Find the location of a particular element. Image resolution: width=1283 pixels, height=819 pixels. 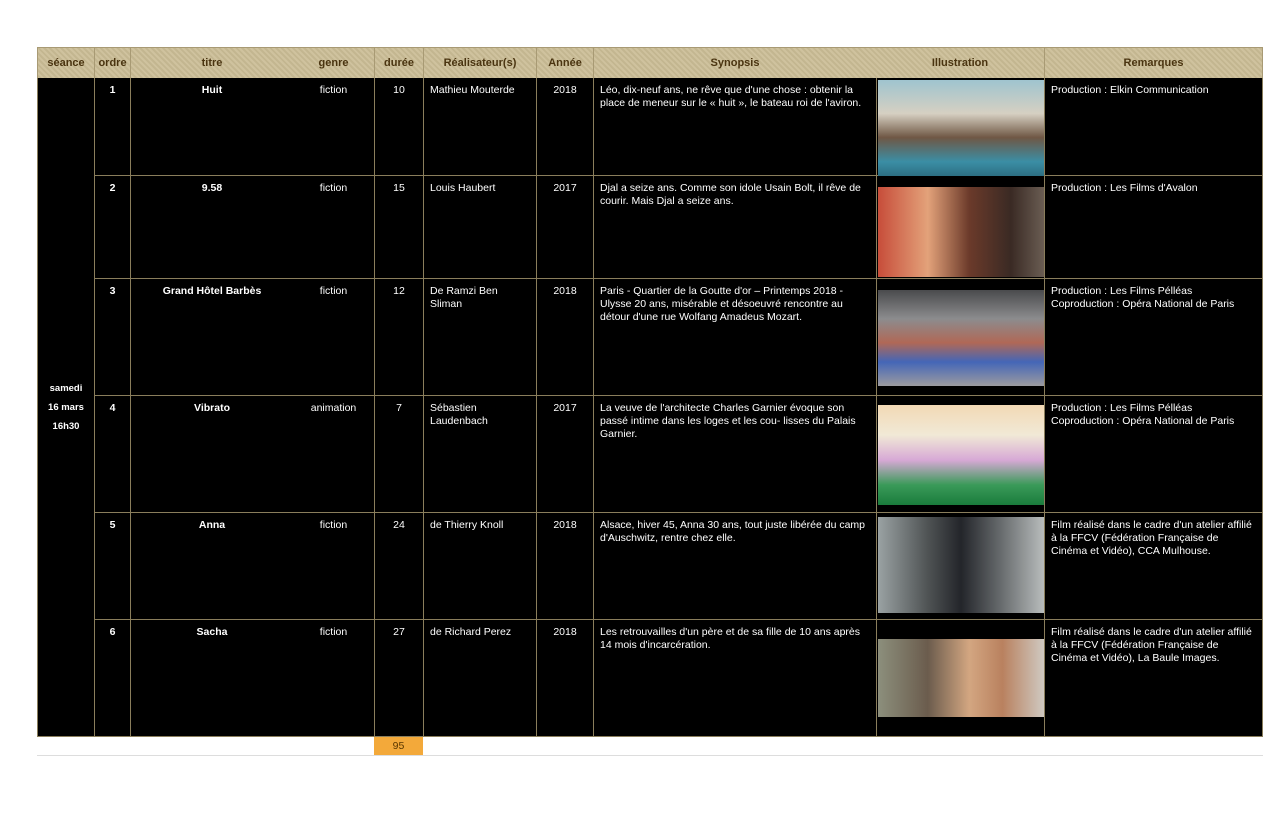

cell-remarques: Production : Elkin Communication is located at coordinates (1153, 127).